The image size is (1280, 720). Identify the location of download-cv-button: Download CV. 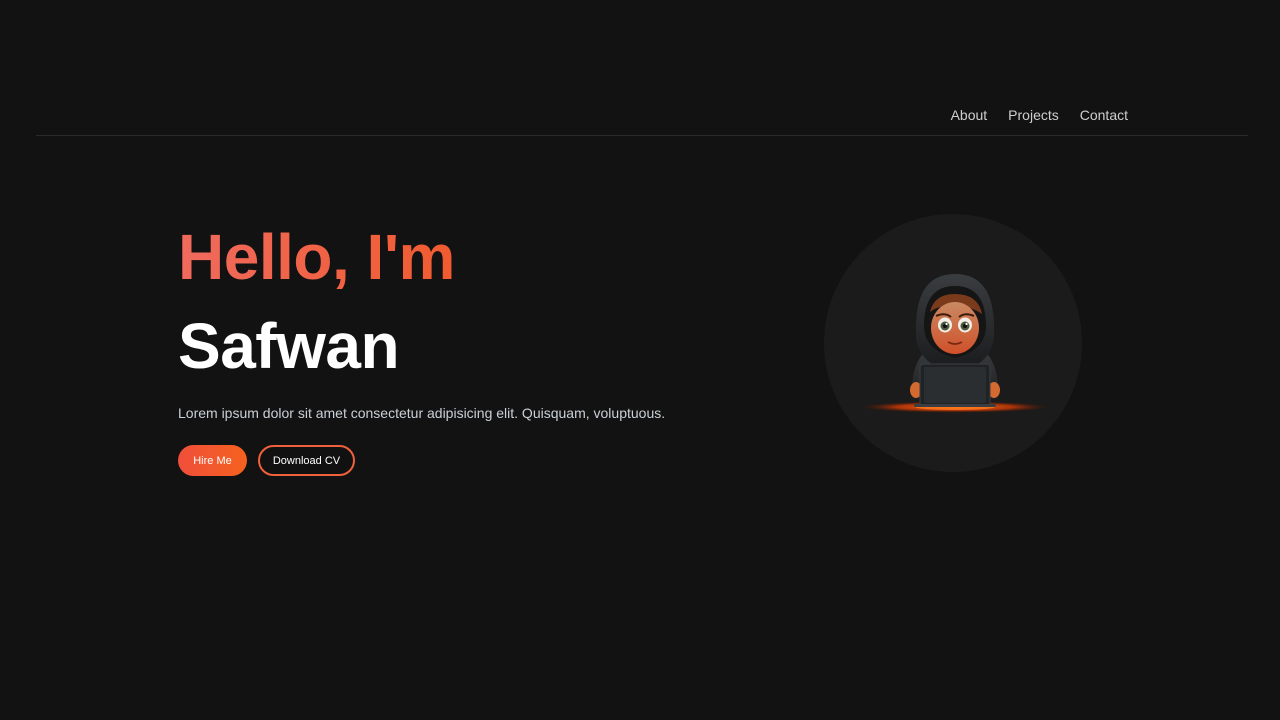
(306, 460).